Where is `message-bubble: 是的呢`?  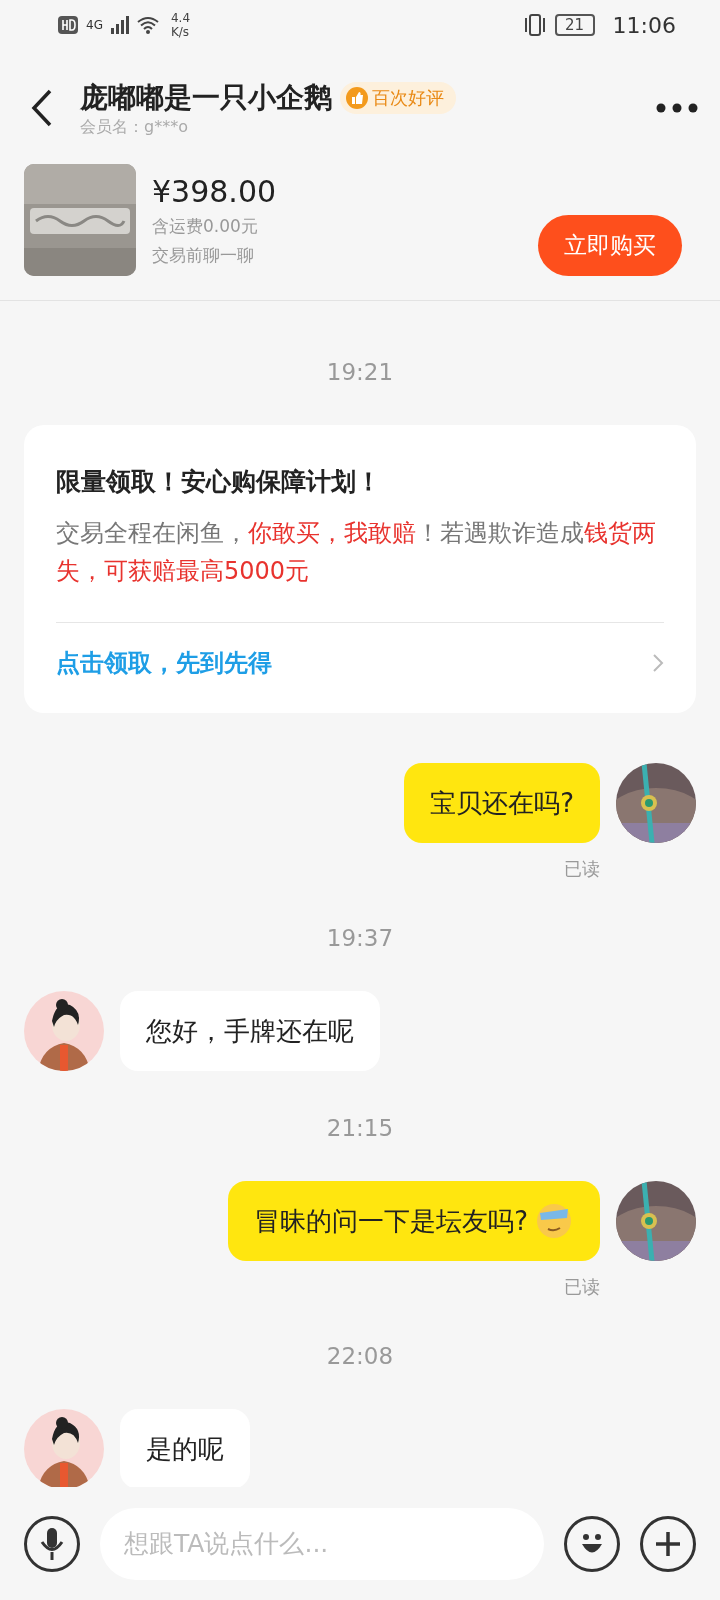
message-bubble: 是的呢 is located at coordinates (185, 1448).